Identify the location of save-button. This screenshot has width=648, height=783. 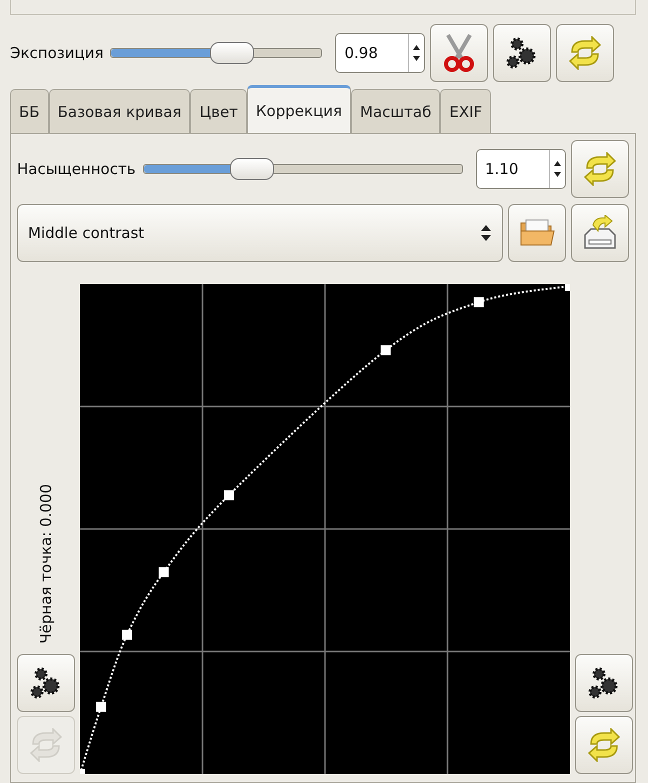
(600, 233).